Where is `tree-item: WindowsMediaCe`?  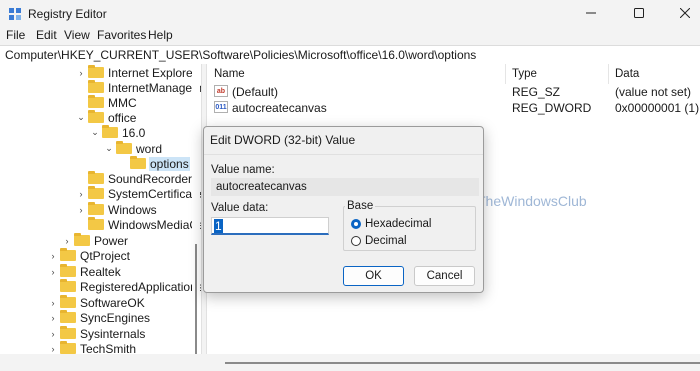
tree-item: WindowsMediaCe is located at coordinates (138, 224).